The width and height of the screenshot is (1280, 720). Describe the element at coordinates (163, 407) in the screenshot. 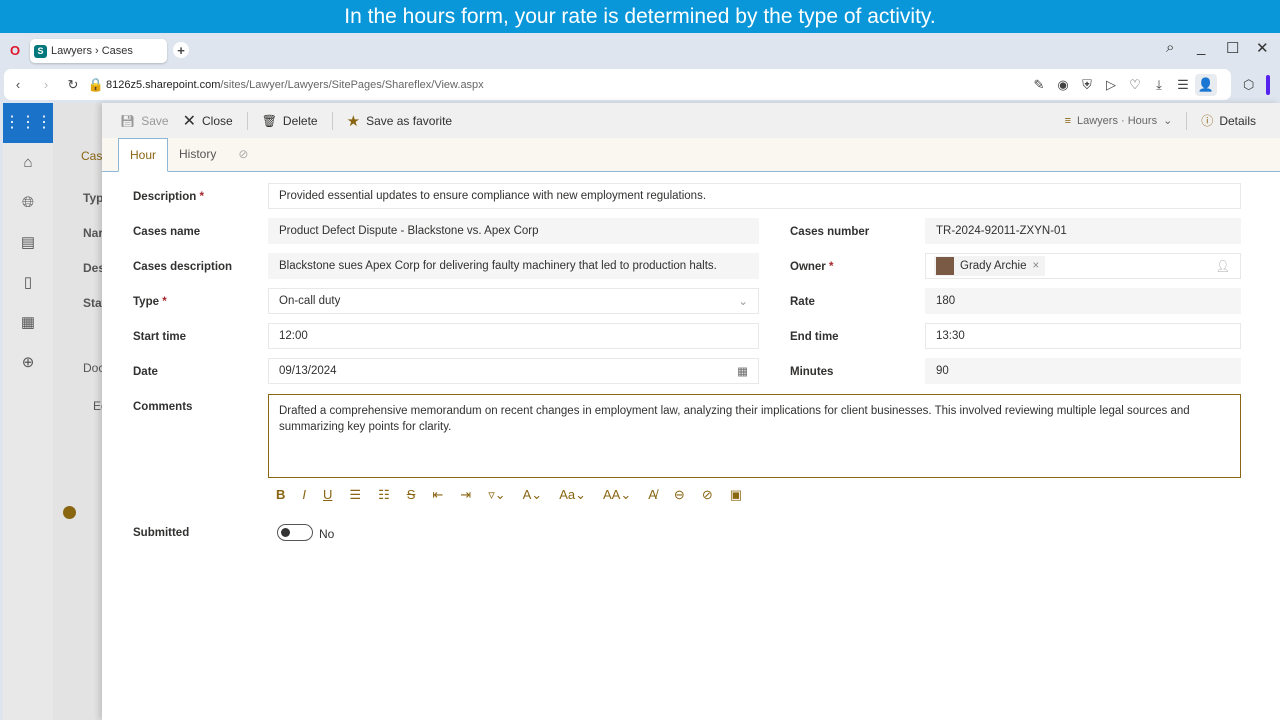

I see `comments-label: Comments` at that location.